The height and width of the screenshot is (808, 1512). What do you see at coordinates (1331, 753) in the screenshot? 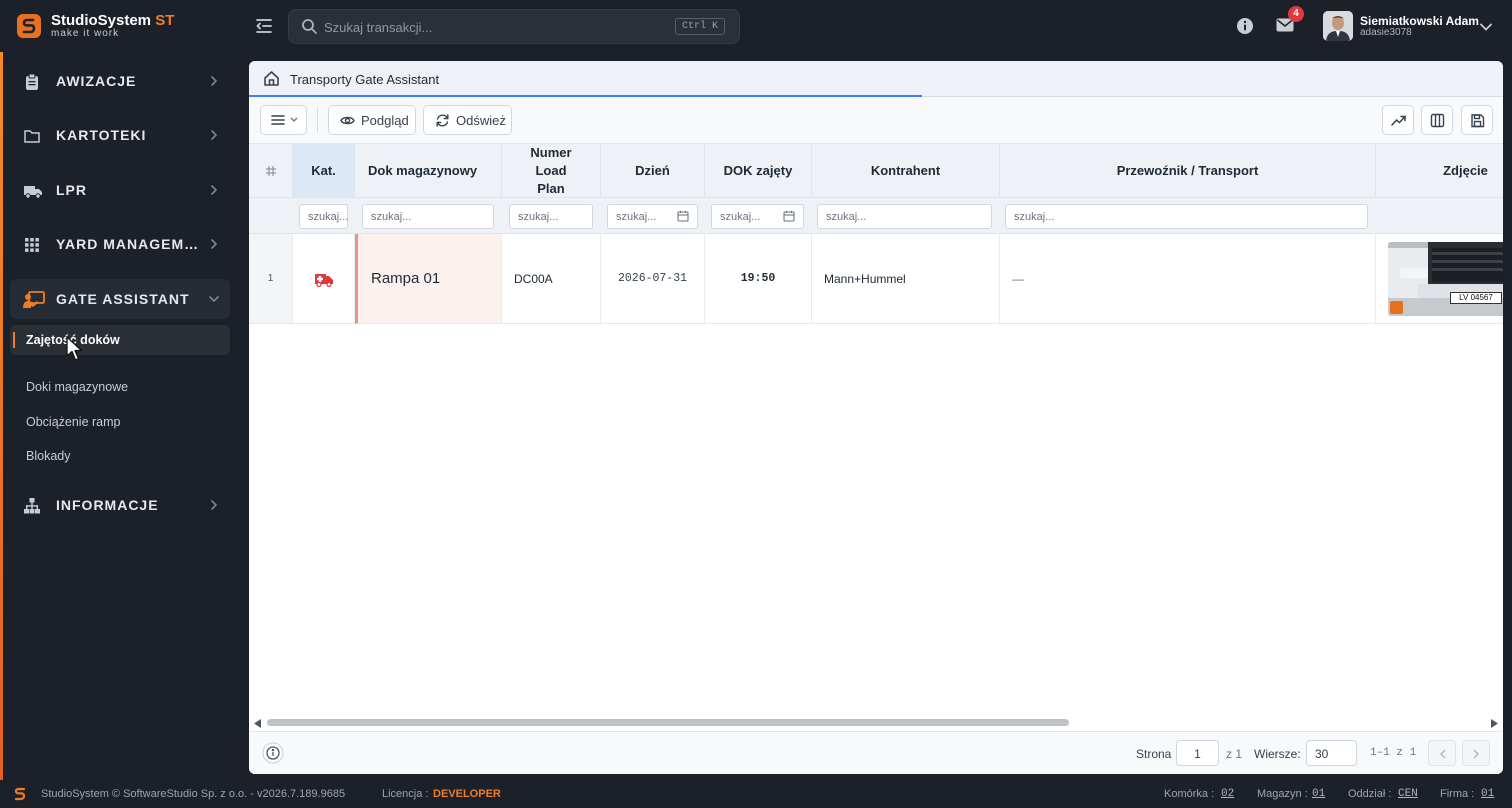
I see `rows-per-page-input: 30` at bounding box center [1331, 753].